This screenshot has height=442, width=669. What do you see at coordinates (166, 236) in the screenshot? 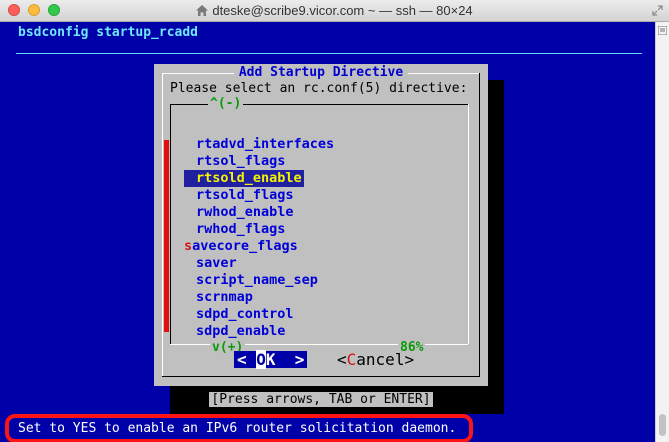
I see `list-scroll-indicator` at bounding box center [166, 236].